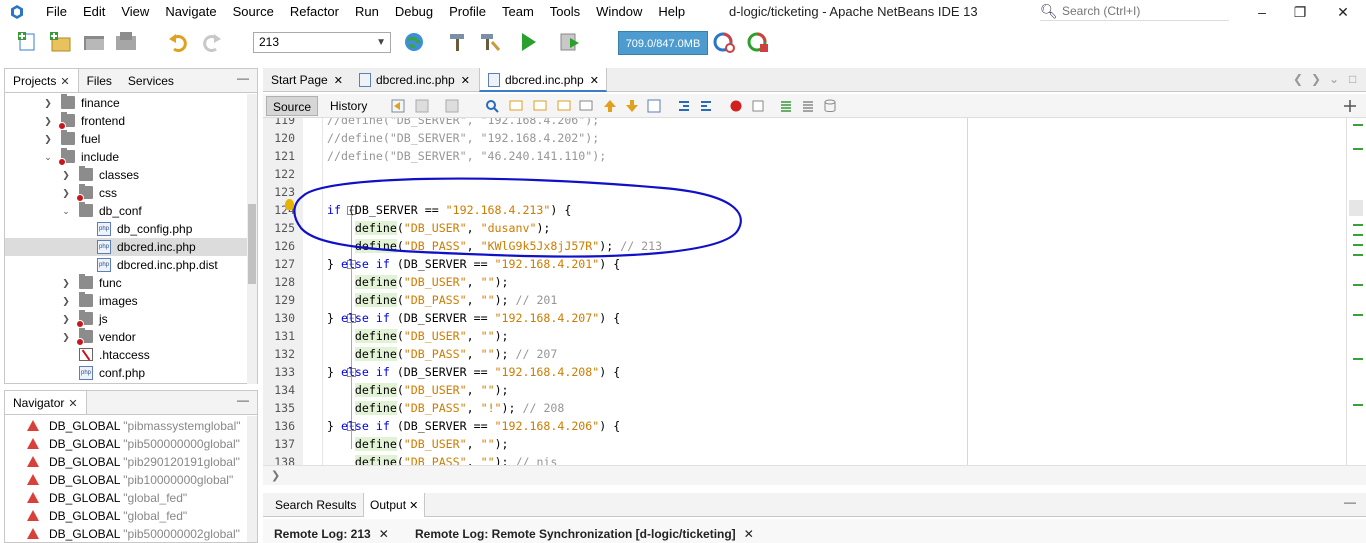  What do you see at coordinates (56, 11) in the screenshot?
I see `menu-file: File` at bounding box center [56, 11].